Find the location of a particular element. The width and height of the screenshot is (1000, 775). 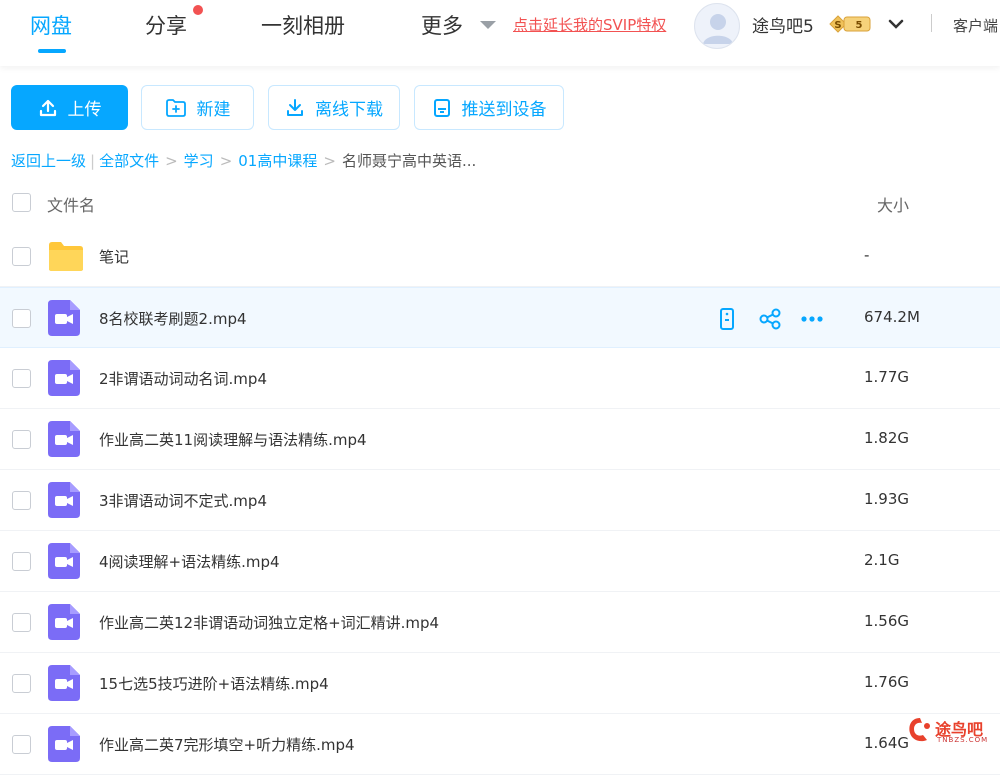

notification-dot is located at coordinates (198, 10).